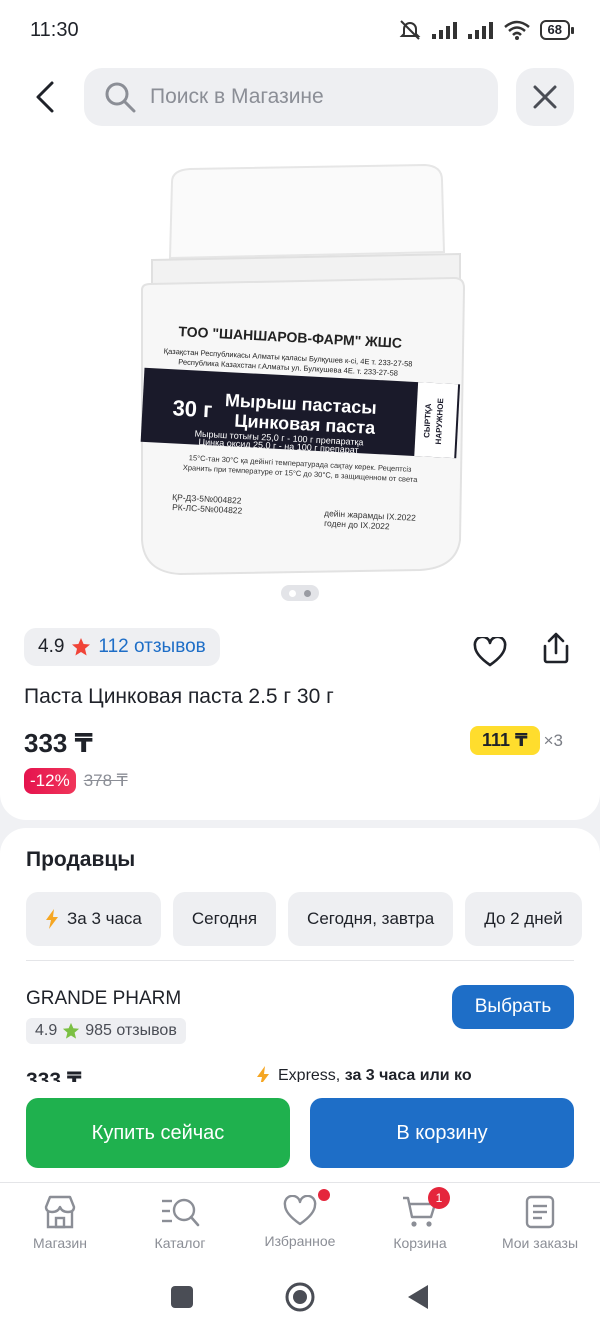  What do you see at coordinates (180, 1243) in the screenshot?
I see `nav-label: Каталог` at bounding box center [180, 1243].